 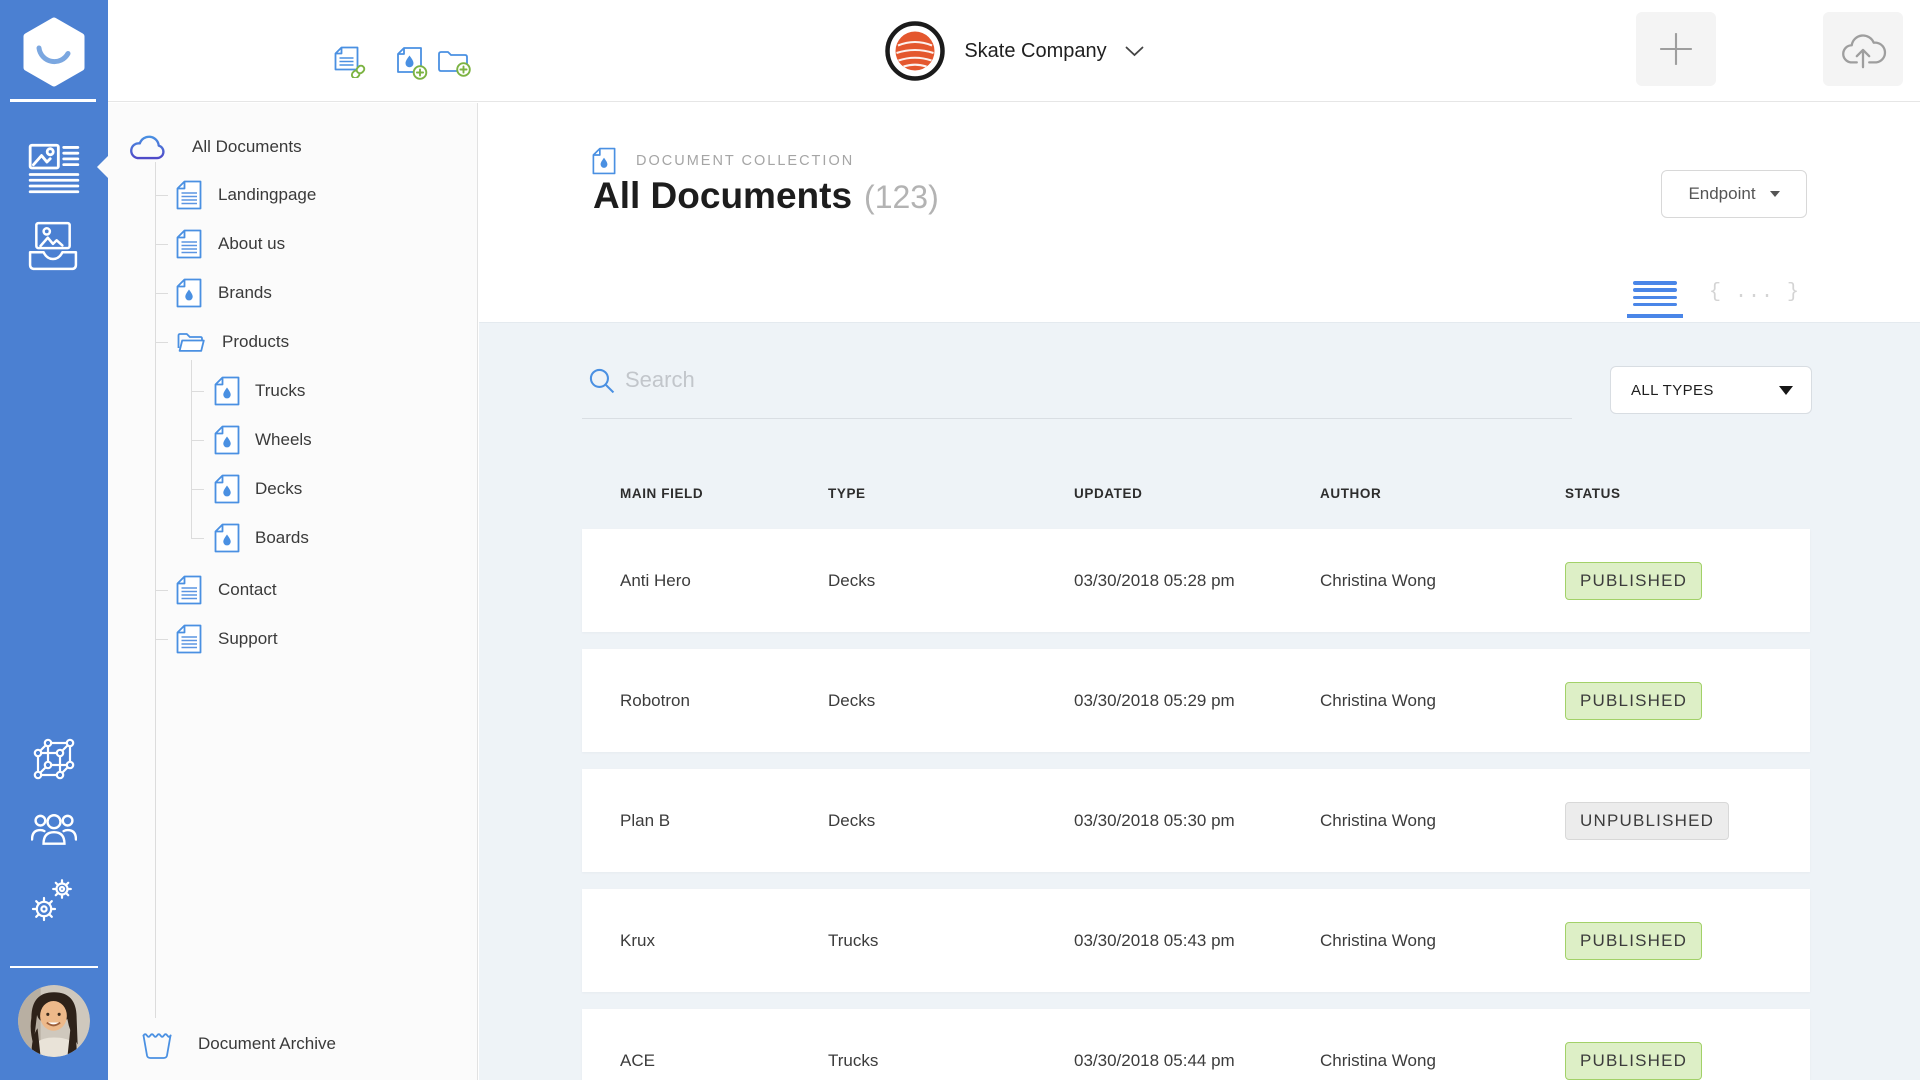 What do you see at coordinates (1654, 294) in the screenshot?
I see `list-icon` at bounding box center [1654, 294].